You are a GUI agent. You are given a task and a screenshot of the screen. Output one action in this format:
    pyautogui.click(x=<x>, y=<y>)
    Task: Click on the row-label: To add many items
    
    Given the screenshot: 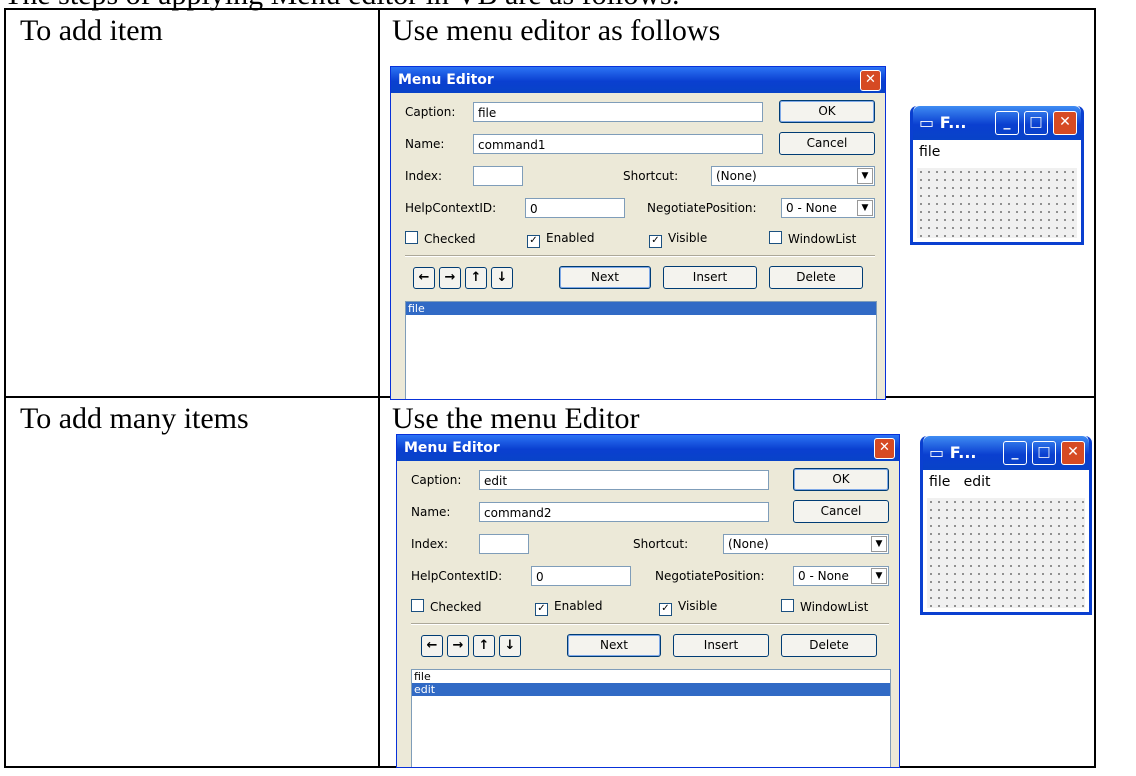 What is the action you would take?
    pyautogui.click(x=134, y=418)
    